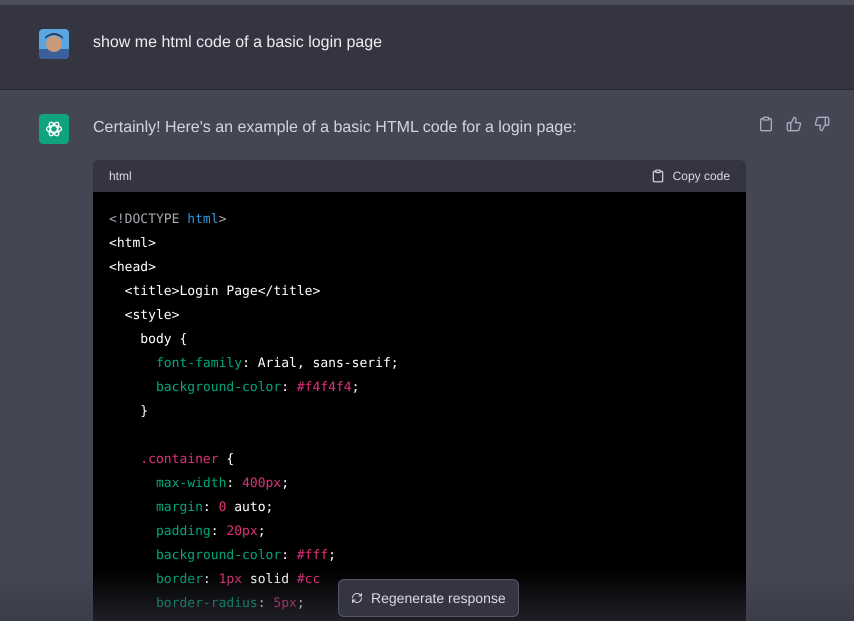 The width and height of the screenshot is (854, 621). Describe the element at coordinates (163, 340) in the screenshot. I see `code-line: body {` at that location.